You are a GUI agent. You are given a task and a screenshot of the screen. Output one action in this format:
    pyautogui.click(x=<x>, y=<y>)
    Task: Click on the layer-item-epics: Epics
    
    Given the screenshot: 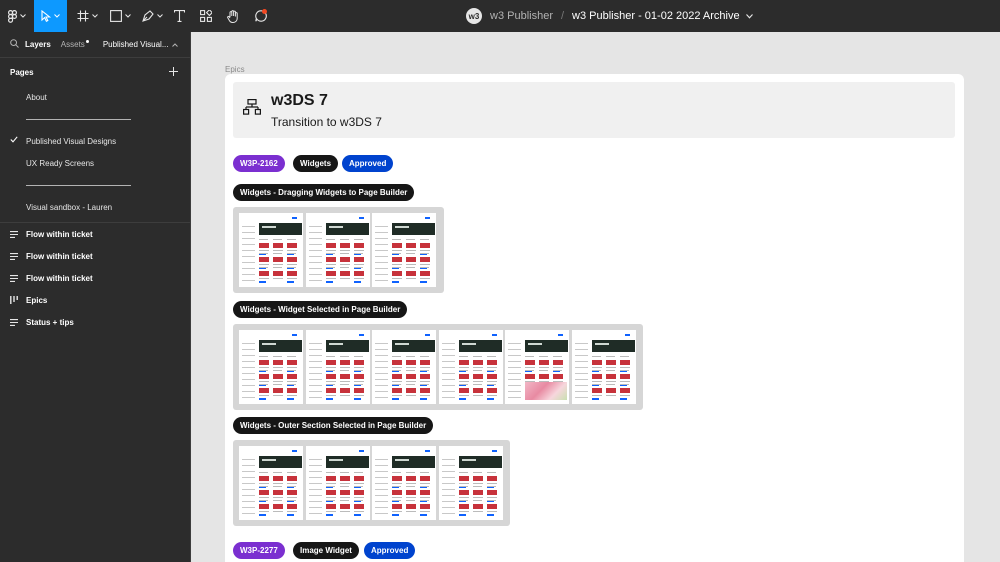 What is the action you would take?
    pyautogui.click(x=95, y=300)
    